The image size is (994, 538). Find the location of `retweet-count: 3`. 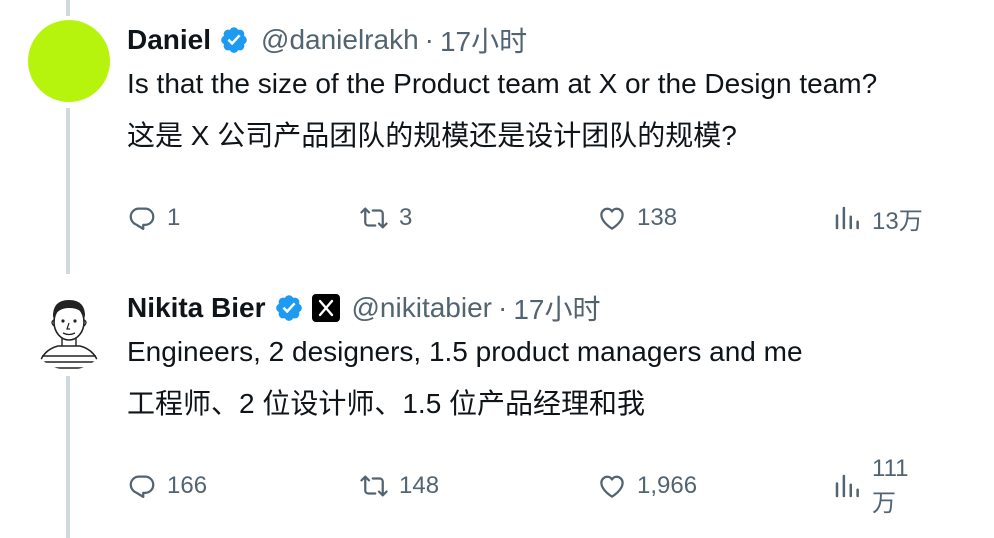

retweet-count: 3 is located at coordinates (406, 217).